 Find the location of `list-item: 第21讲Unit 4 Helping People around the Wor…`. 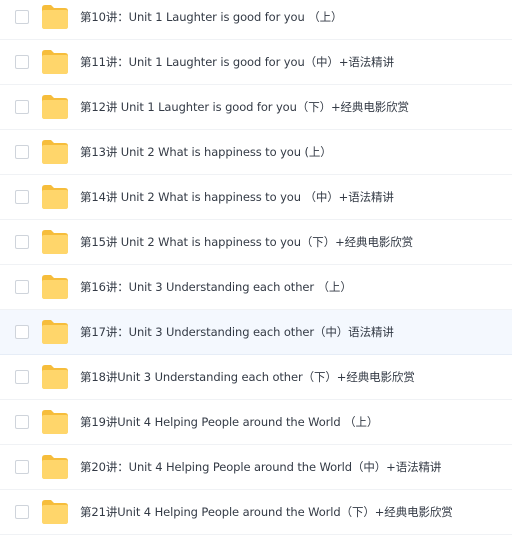

list-item: 第21讲Unit 4 Helping People around the Wor… is located at coordinates (256, 512).